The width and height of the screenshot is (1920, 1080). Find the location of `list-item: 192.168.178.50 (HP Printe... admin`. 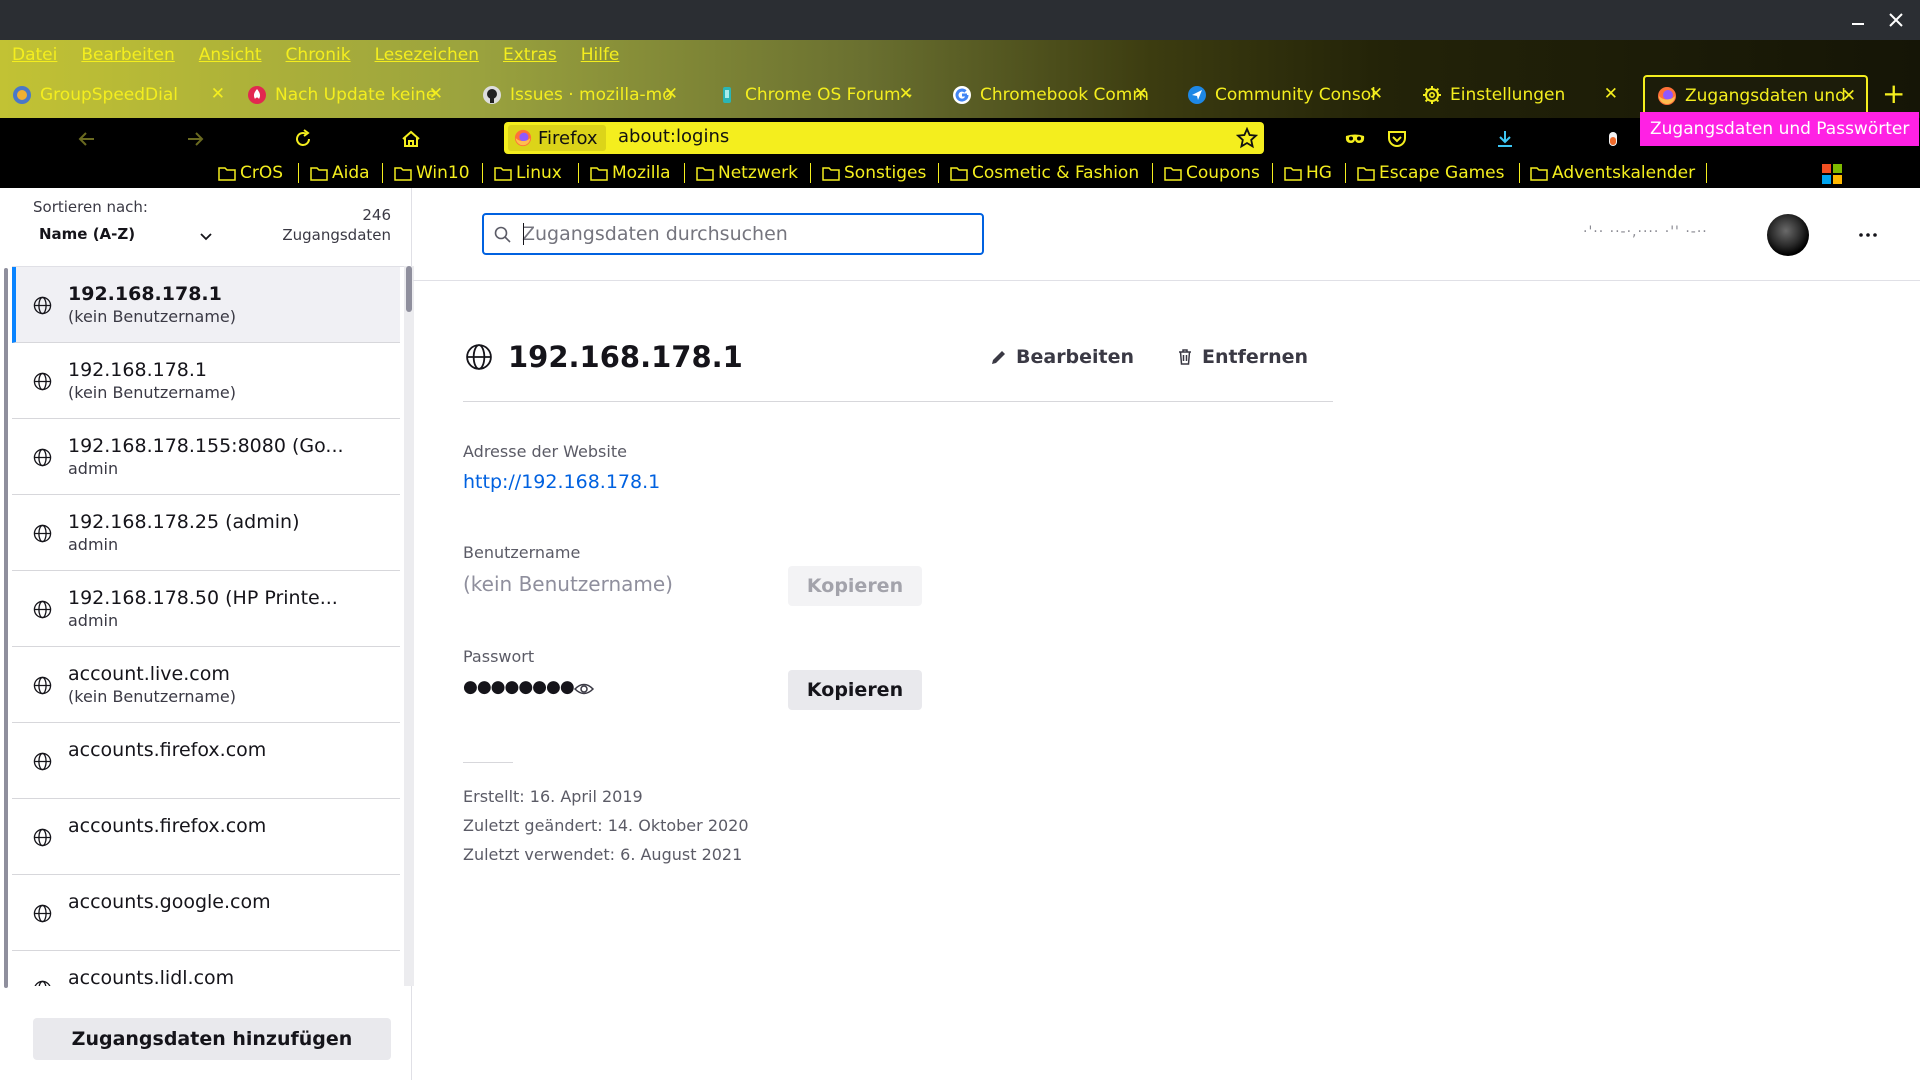

list-item: 192.168.178.50 (HP Printe... admin is located at coordinates (206, 609).